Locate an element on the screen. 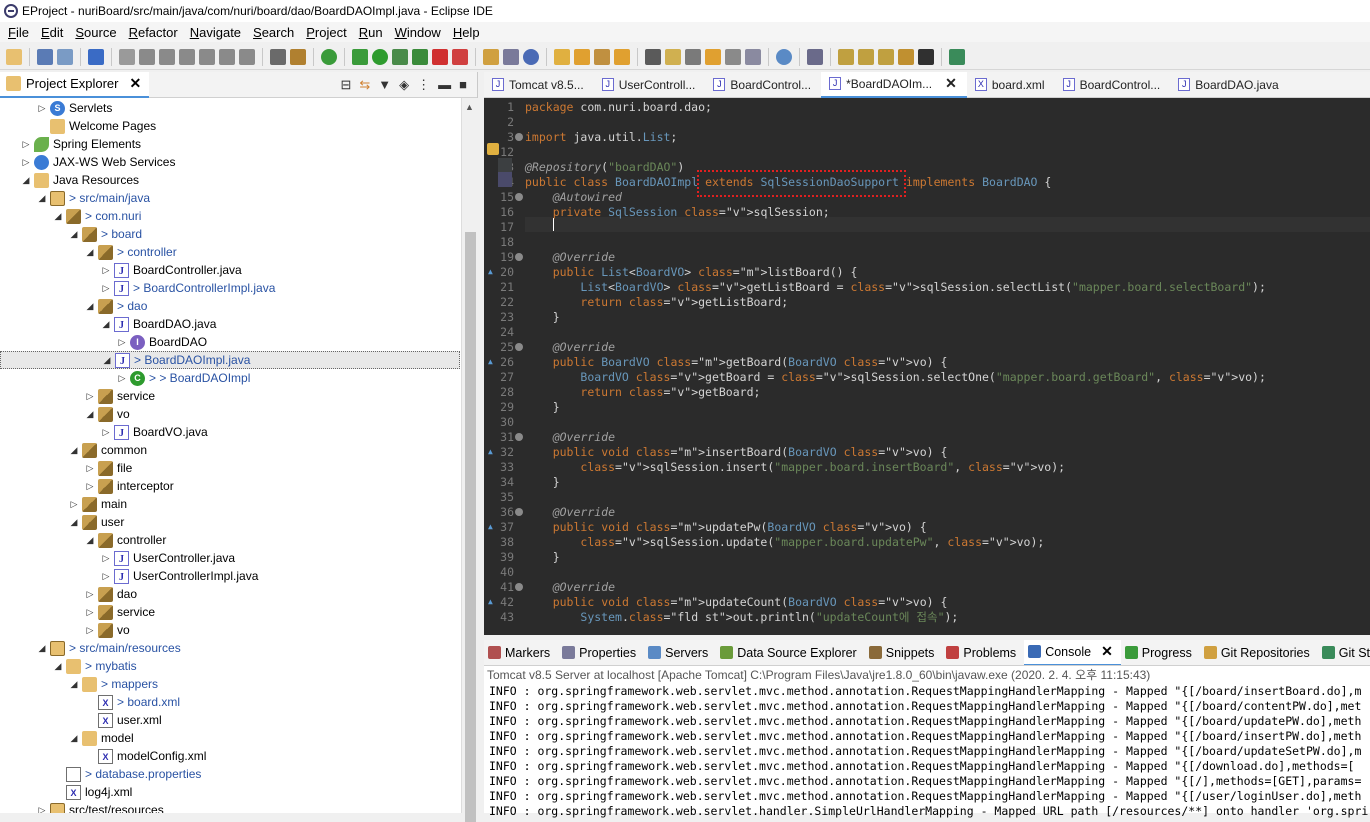 This screenshot has height=822, width=1370. toggle-breadcrumb-icon is located at coordinates (693, 56).